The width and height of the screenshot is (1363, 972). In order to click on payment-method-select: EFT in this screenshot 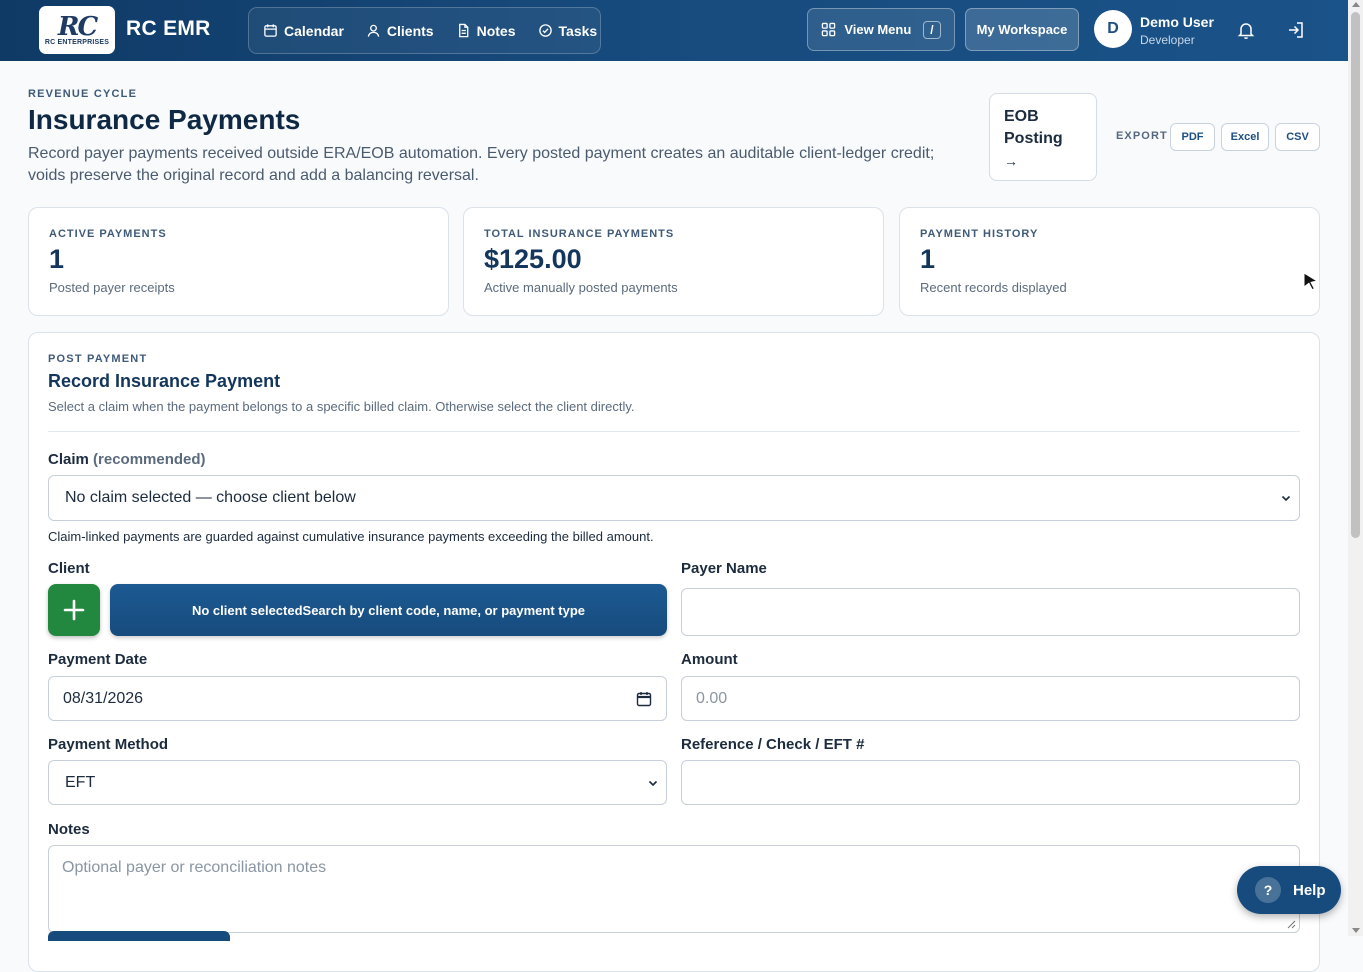, I will do `click(357, 782)`.